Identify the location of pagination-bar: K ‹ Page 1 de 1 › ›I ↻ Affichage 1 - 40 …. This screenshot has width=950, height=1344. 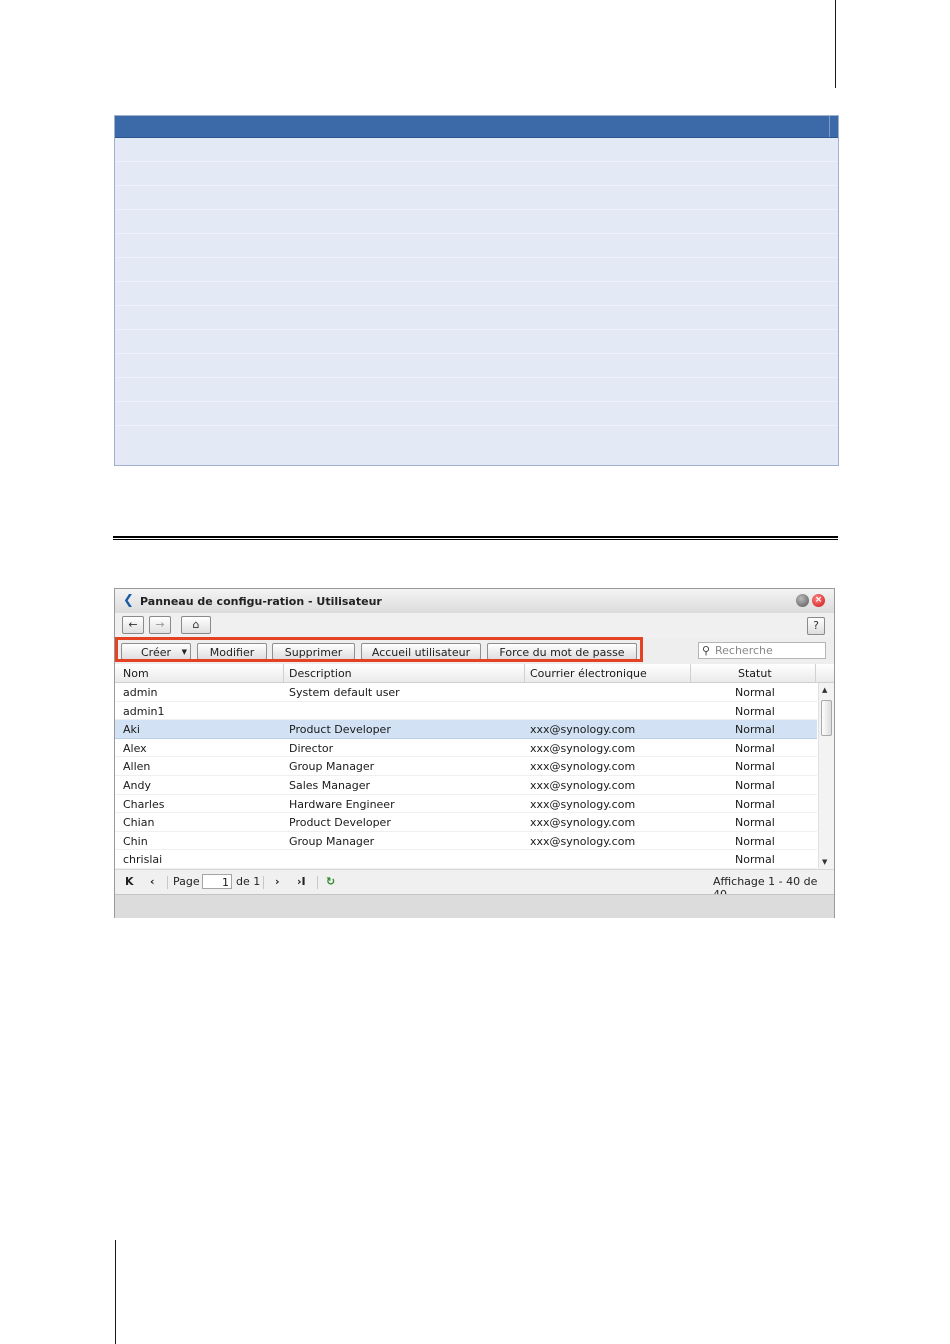
(474, 885).